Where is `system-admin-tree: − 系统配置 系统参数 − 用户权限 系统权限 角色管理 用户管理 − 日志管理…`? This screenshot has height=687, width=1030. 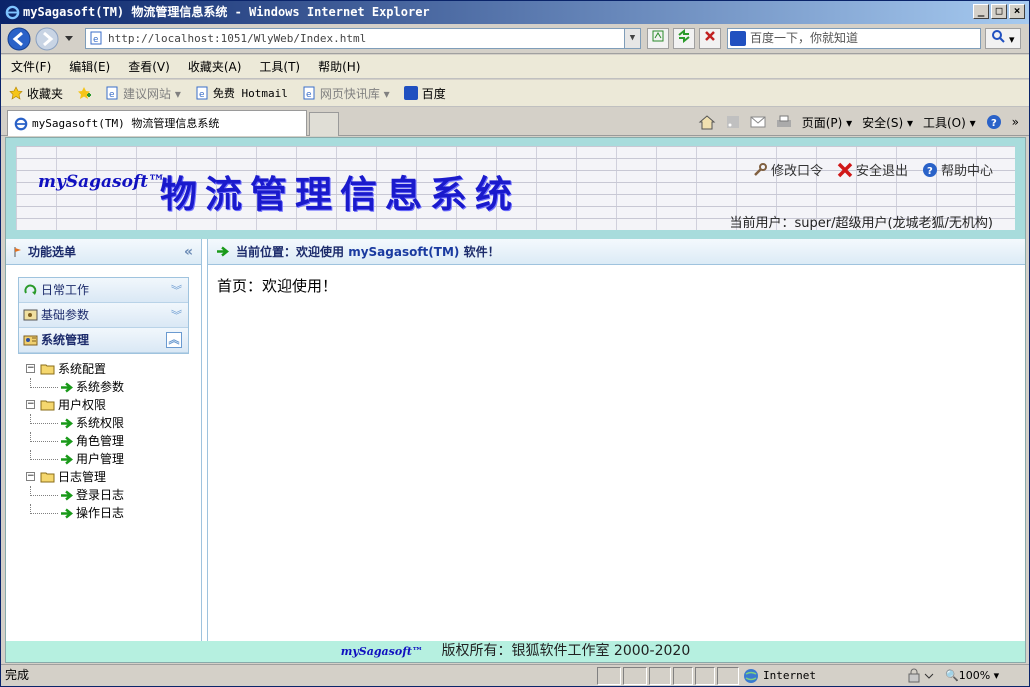
system-admin-tree: − 系统配置 系统参数 − 用户权限 系统权限 角色管理 用户管理 − 日志管理… is located at coordinates (113, 441).